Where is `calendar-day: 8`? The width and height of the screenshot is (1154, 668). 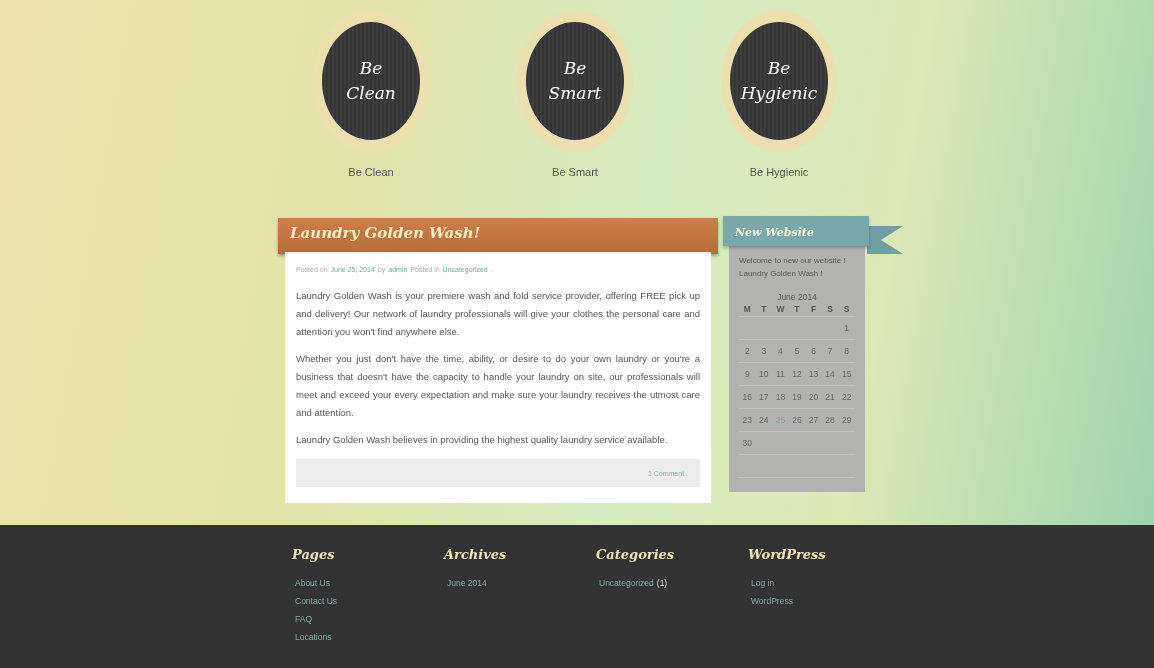
calendar-day: 8 is located at coordinates (846, 351).